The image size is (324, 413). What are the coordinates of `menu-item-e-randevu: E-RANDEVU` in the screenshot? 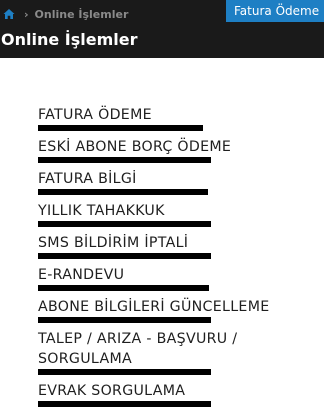 It's located at (181, 278).